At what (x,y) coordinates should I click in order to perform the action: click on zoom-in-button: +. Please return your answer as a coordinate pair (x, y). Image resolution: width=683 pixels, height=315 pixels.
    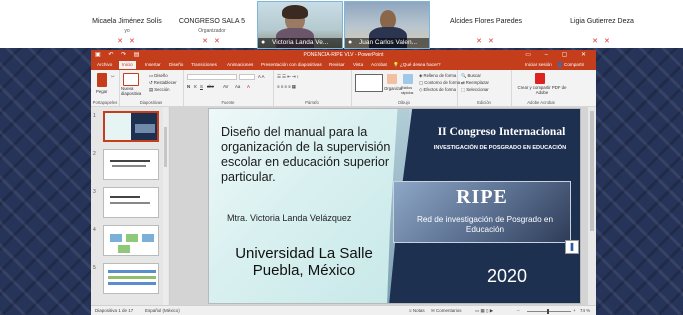
    Looking at the image, I should click on (574, 310).